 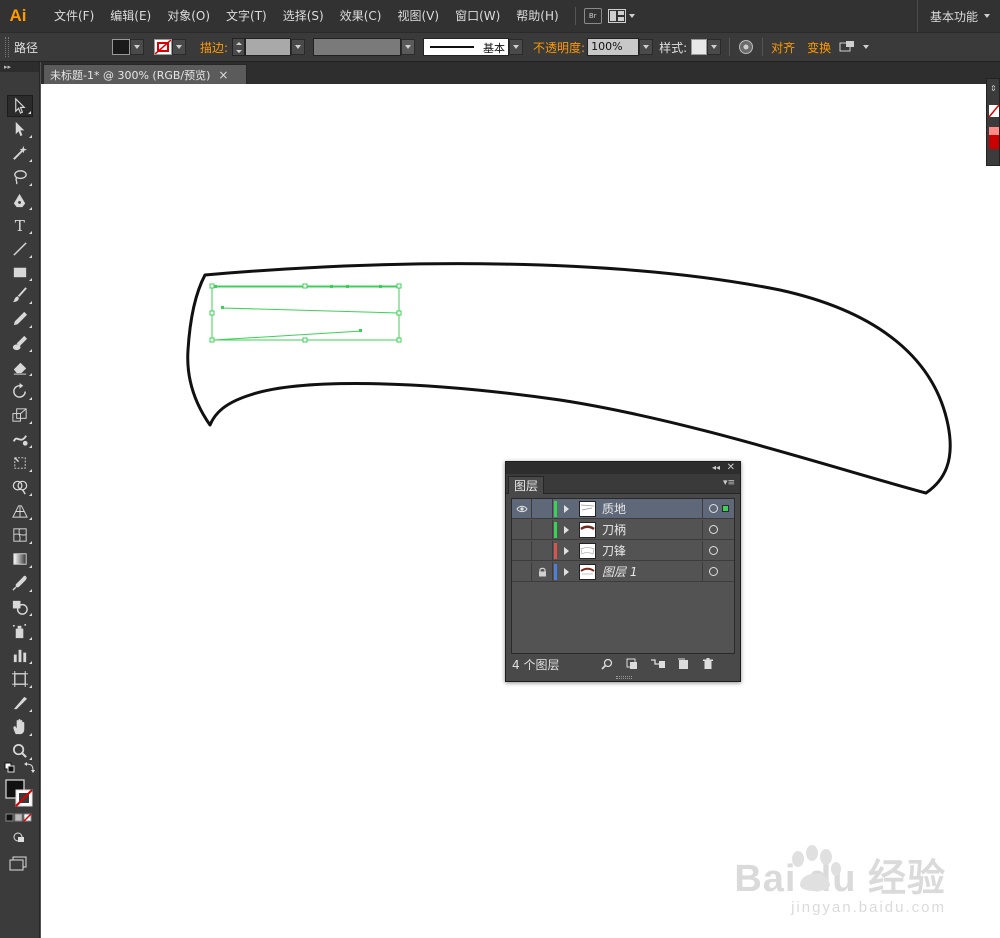 I want to click on panel-grip, so click(x=7, y=47).